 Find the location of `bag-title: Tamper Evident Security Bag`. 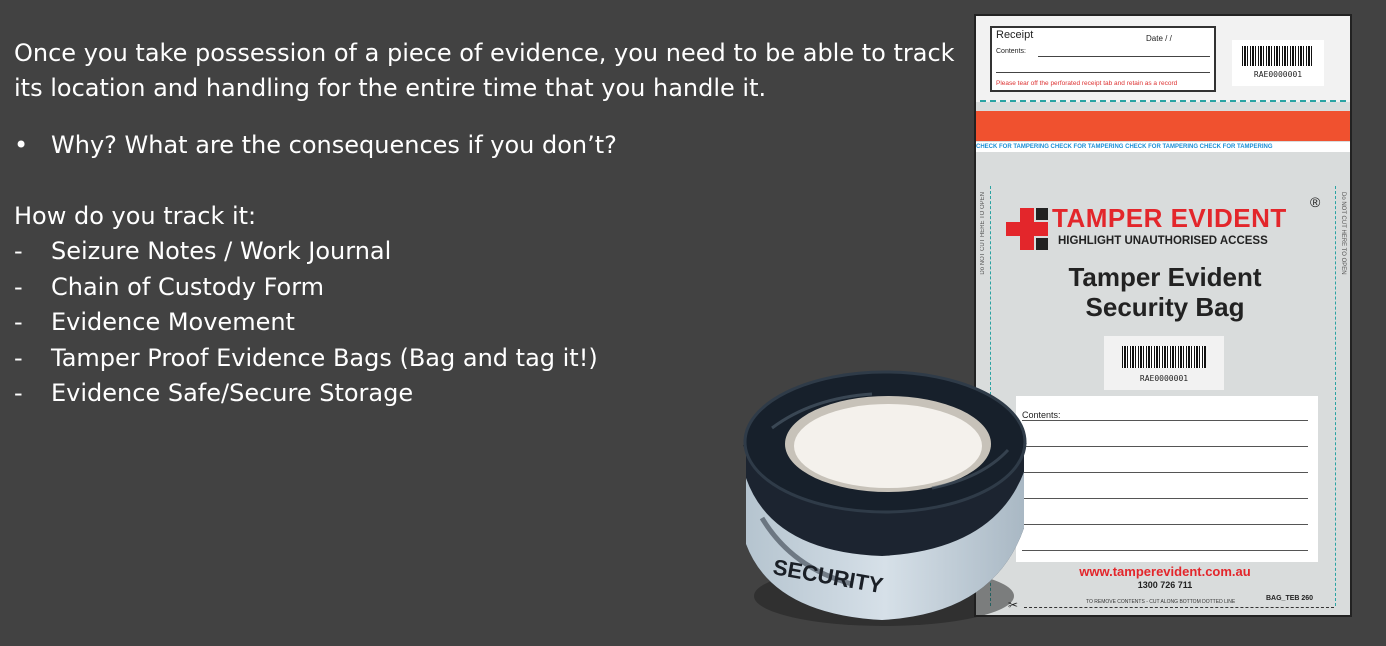

bag-title: Tamper Evident Security Bag is located at coordinates (1165, 292).